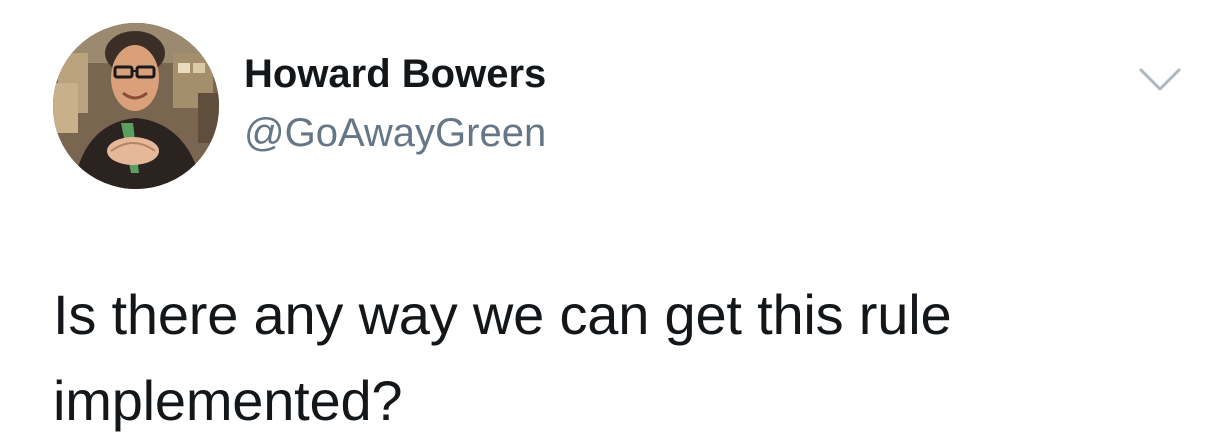 The width and height of the screenshot is (1230, 444). I want to click on author-display-name: Howard Bowers, so click(395, 74).